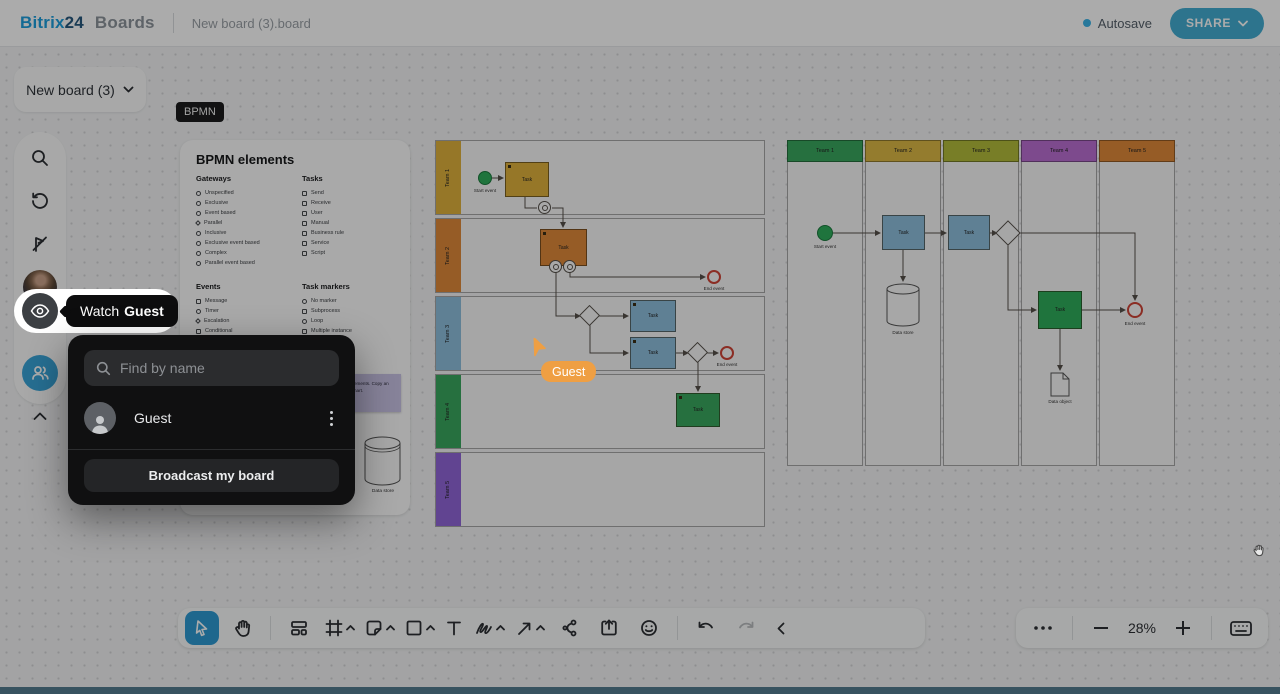 Image resolution: width=1280 pixels, height=694 pixels. Describe the element at coordinates (215, 368) in the screenshot. I see `search-input` at that location.